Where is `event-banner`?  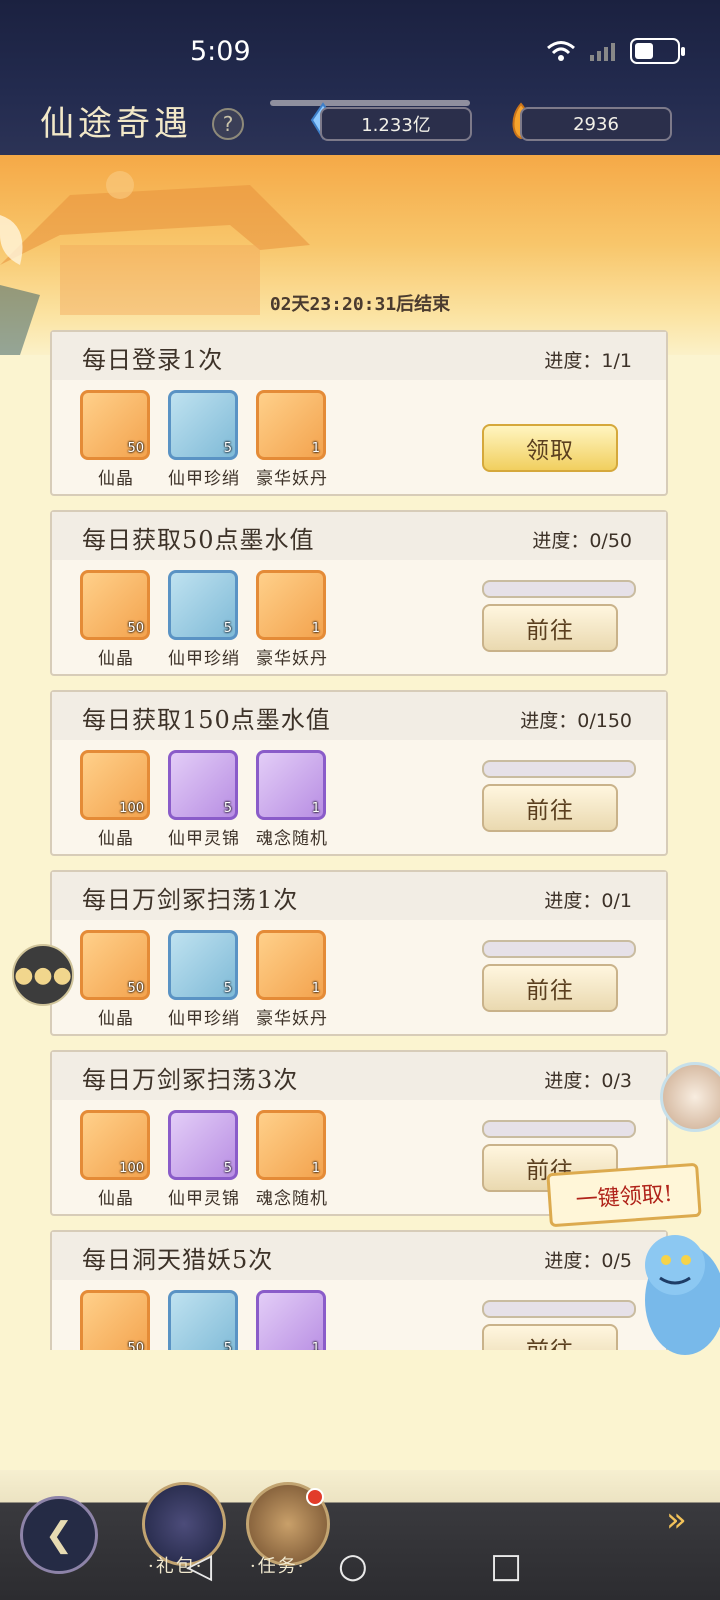
event-banner is located at coordinates (360, 255).